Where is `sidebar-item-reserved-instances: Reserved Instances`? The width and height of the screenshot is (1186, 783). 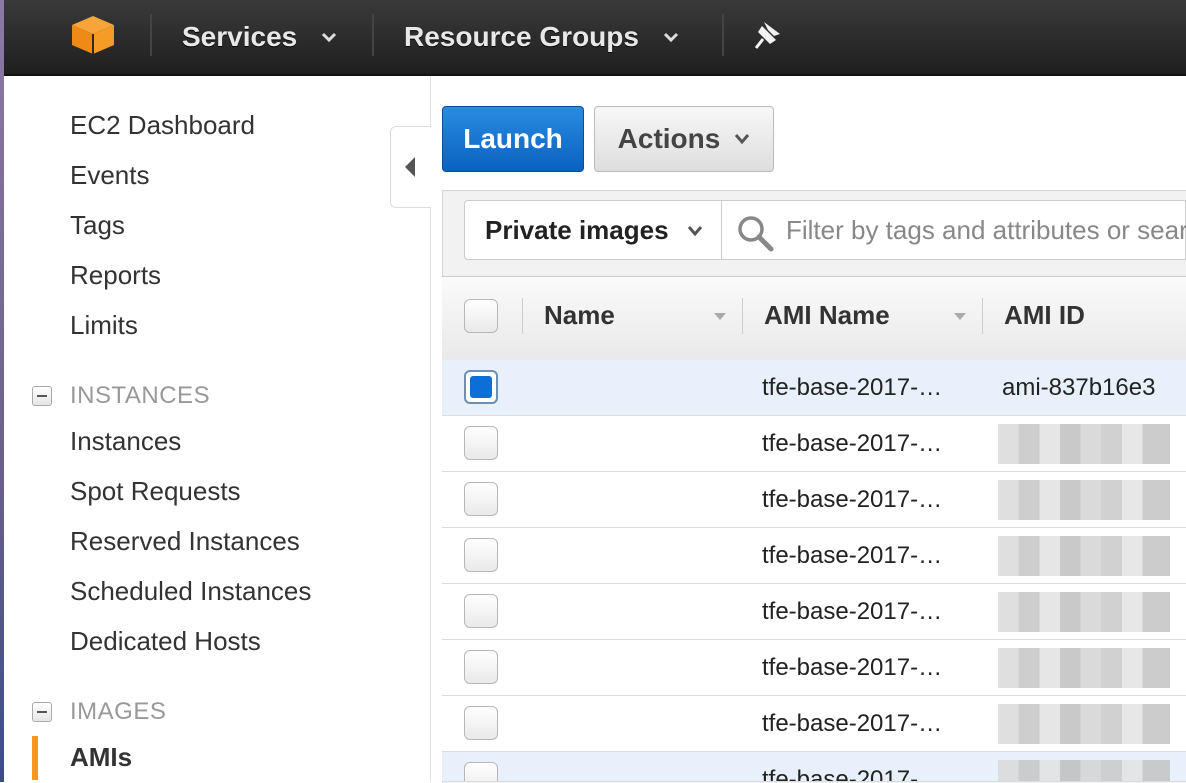 sidebar-item-reserved-instances: Reserved Instances is located at coordinates (185, 541).